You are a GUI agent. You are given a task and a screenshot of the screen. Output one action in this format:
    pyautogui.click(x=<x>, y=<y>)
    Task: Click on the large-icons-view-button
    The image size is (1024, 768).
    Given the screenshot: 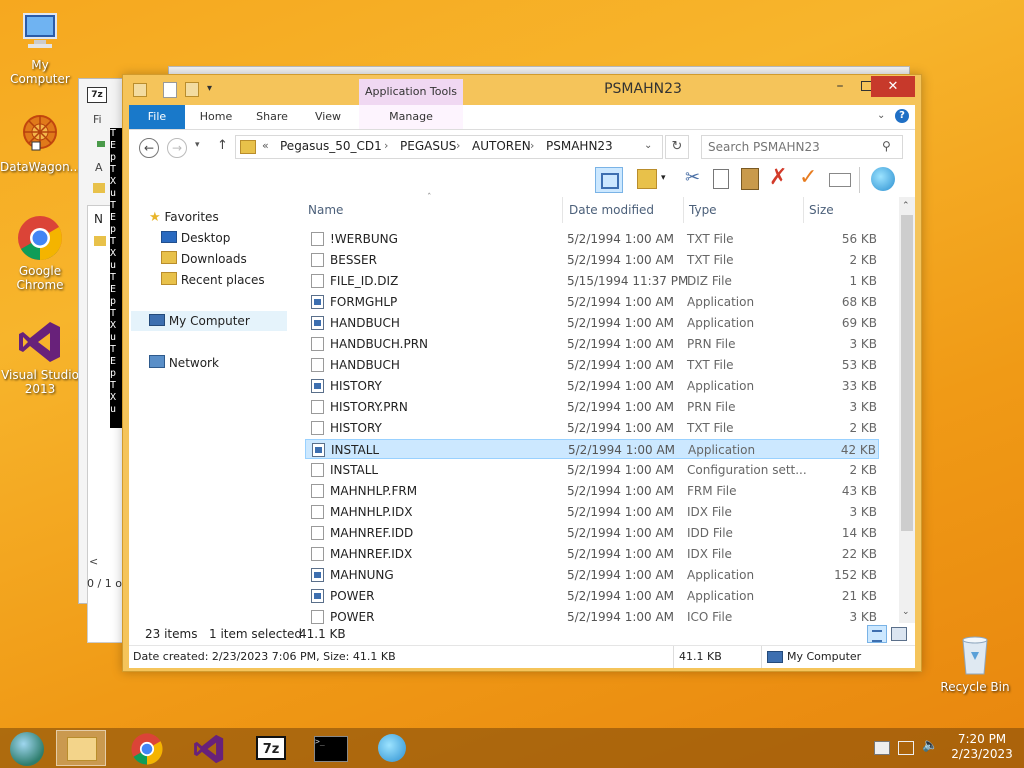 What is the action you would take?
    pyautogui.click(x=899, y=634)
    